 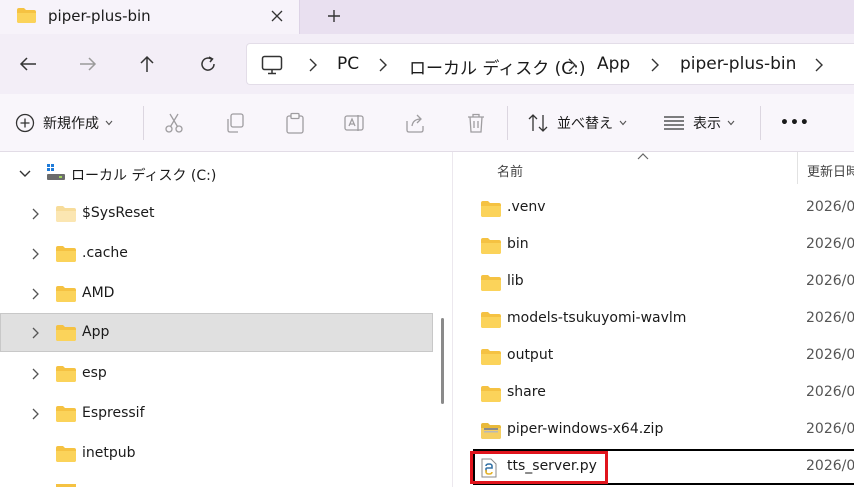 I want to click on tree-item-local-disk: ローカル ディスク (C:), so click(x=216, y=174).